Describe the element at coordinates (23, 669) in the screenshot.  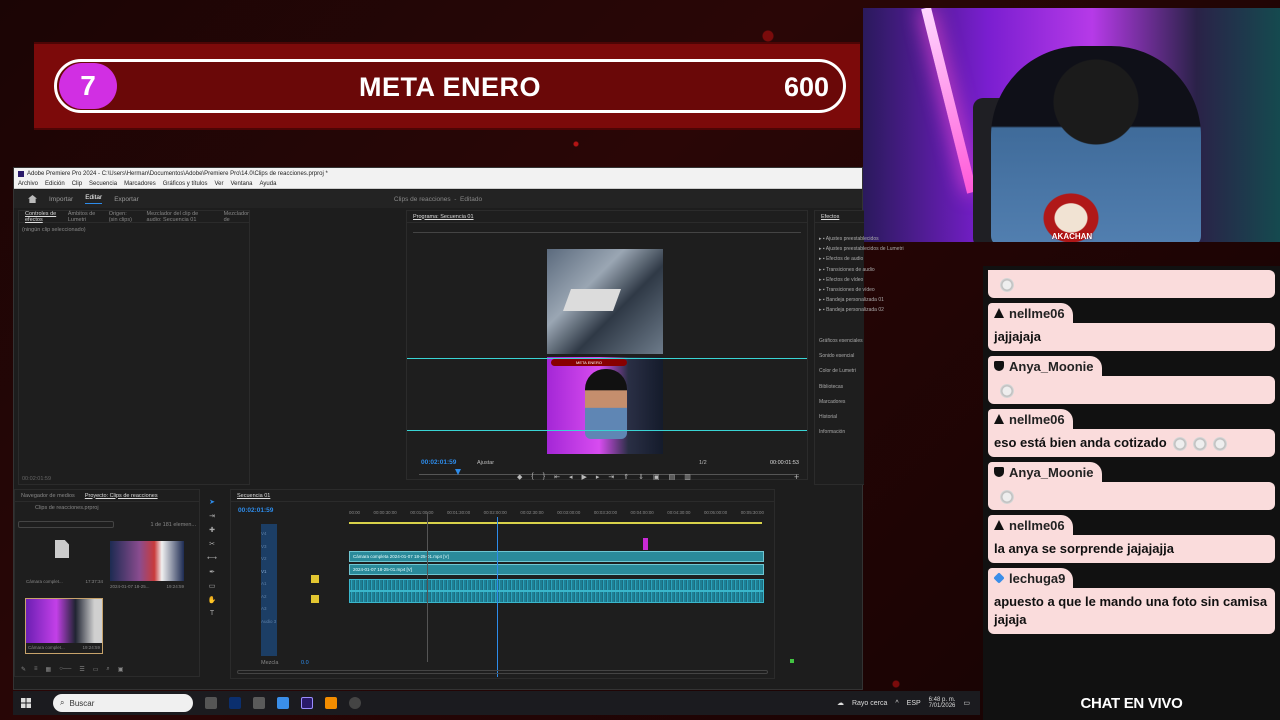
I see `pencil-icon: ✎` at that location.